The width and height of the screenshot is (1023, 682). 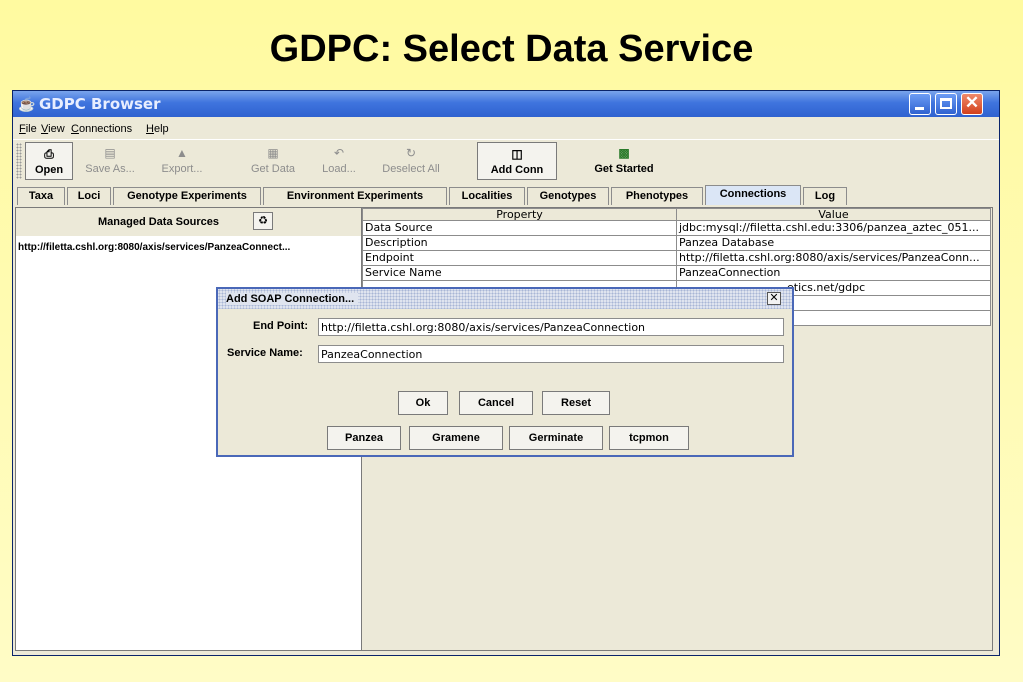 What do you see at coordinates (89, 196) in the screenshot?
I see `tab-loci: Loci` at bounding box center [89, 196].